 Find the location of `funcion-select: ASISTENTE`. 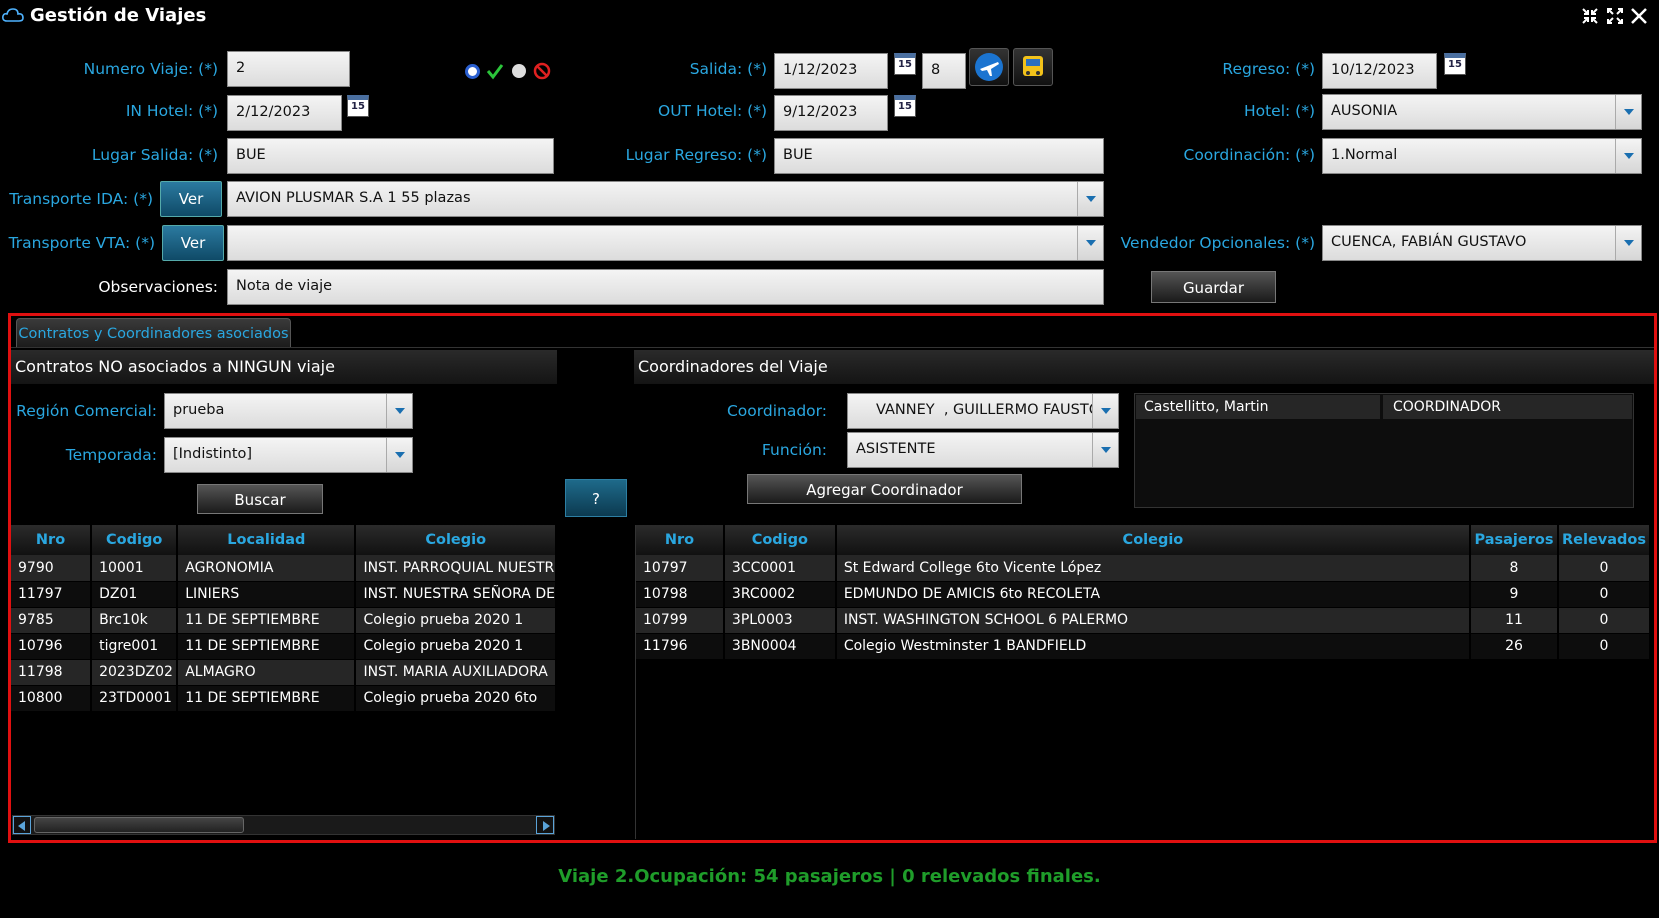

funcion-select: ASISTENTE is located at coordinates (983, 450).